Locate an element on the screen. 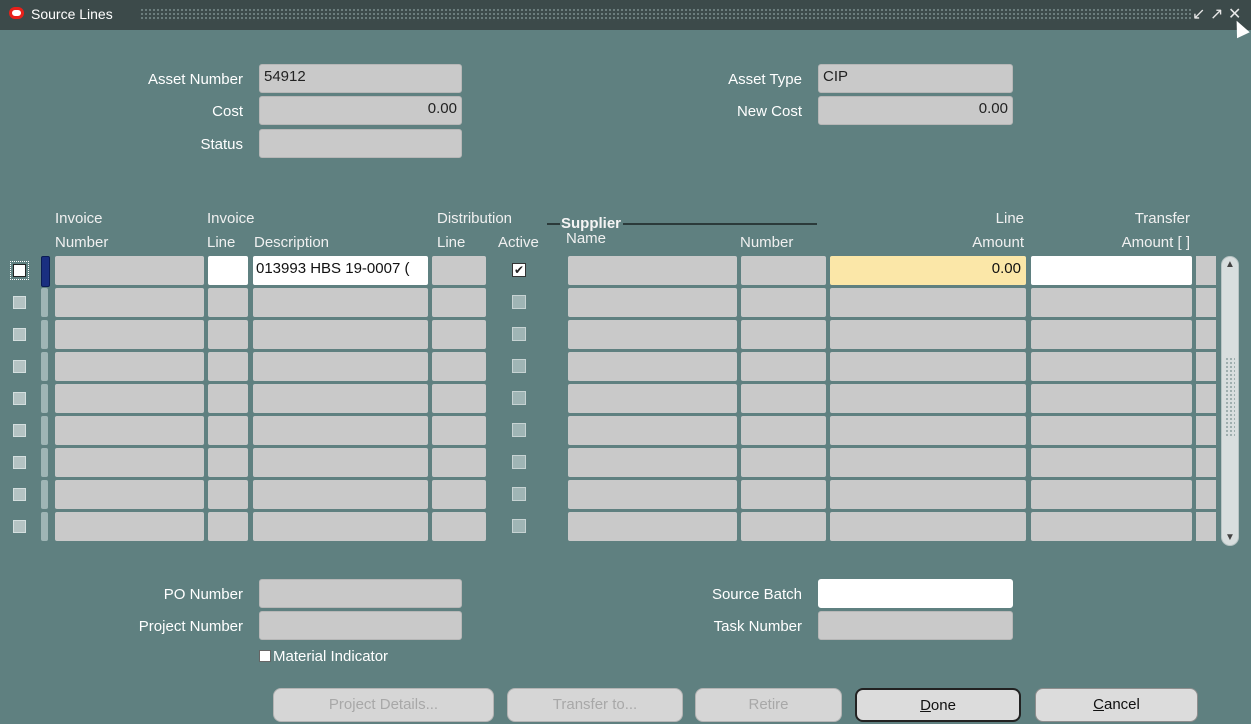  status-field is located at coordinates (360, 143).